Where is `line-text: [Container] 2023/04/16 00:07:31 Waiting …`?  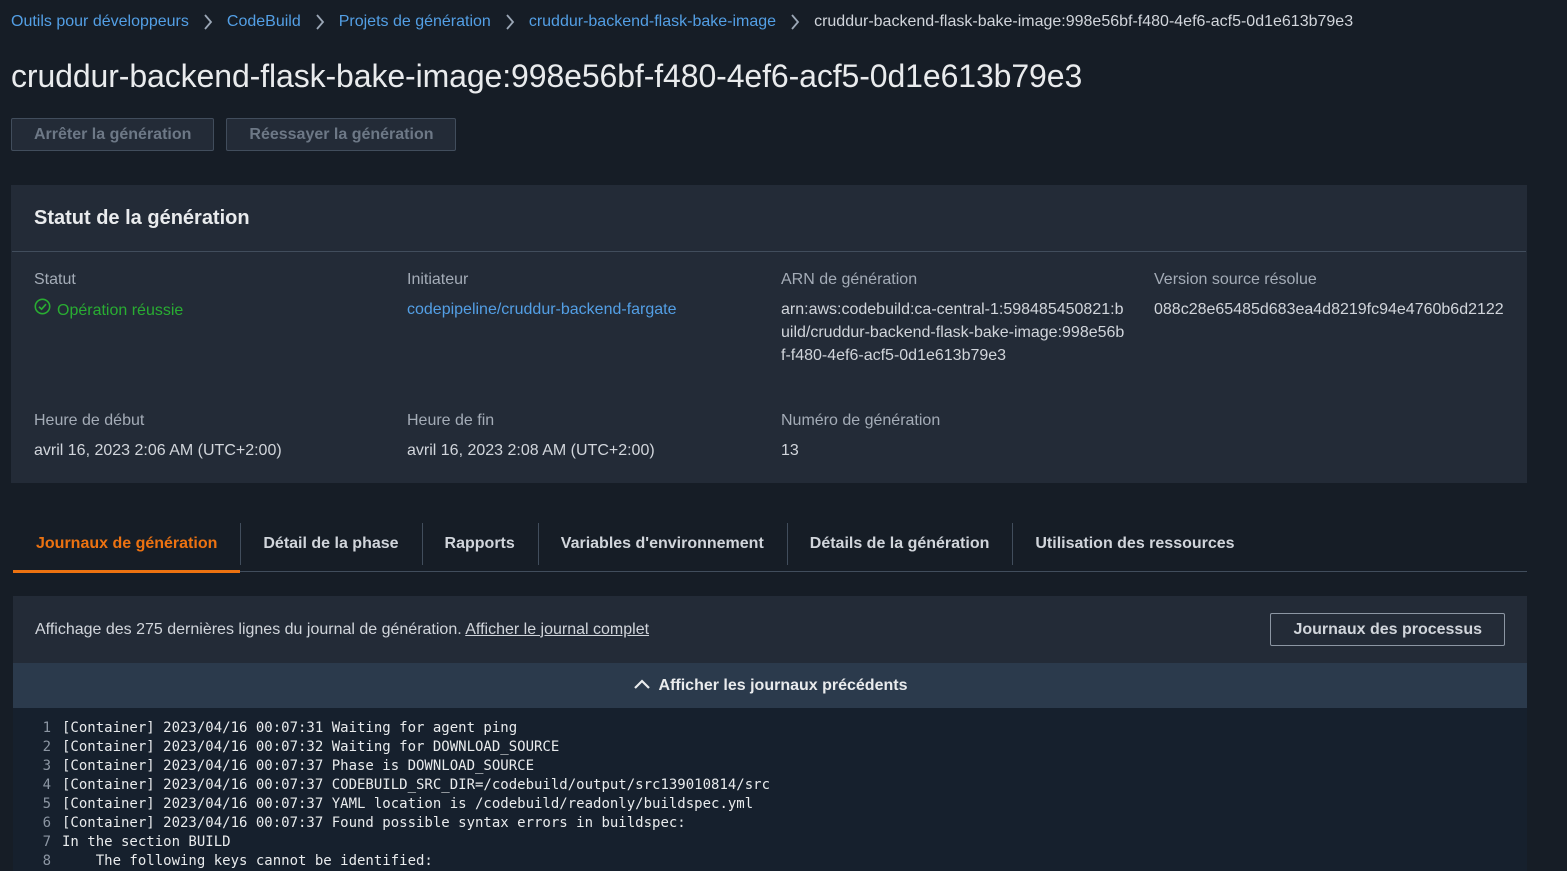
line-text: [Container] 2023/04/16 00:07:31 Waiting … is located at coordinates (290, 728).